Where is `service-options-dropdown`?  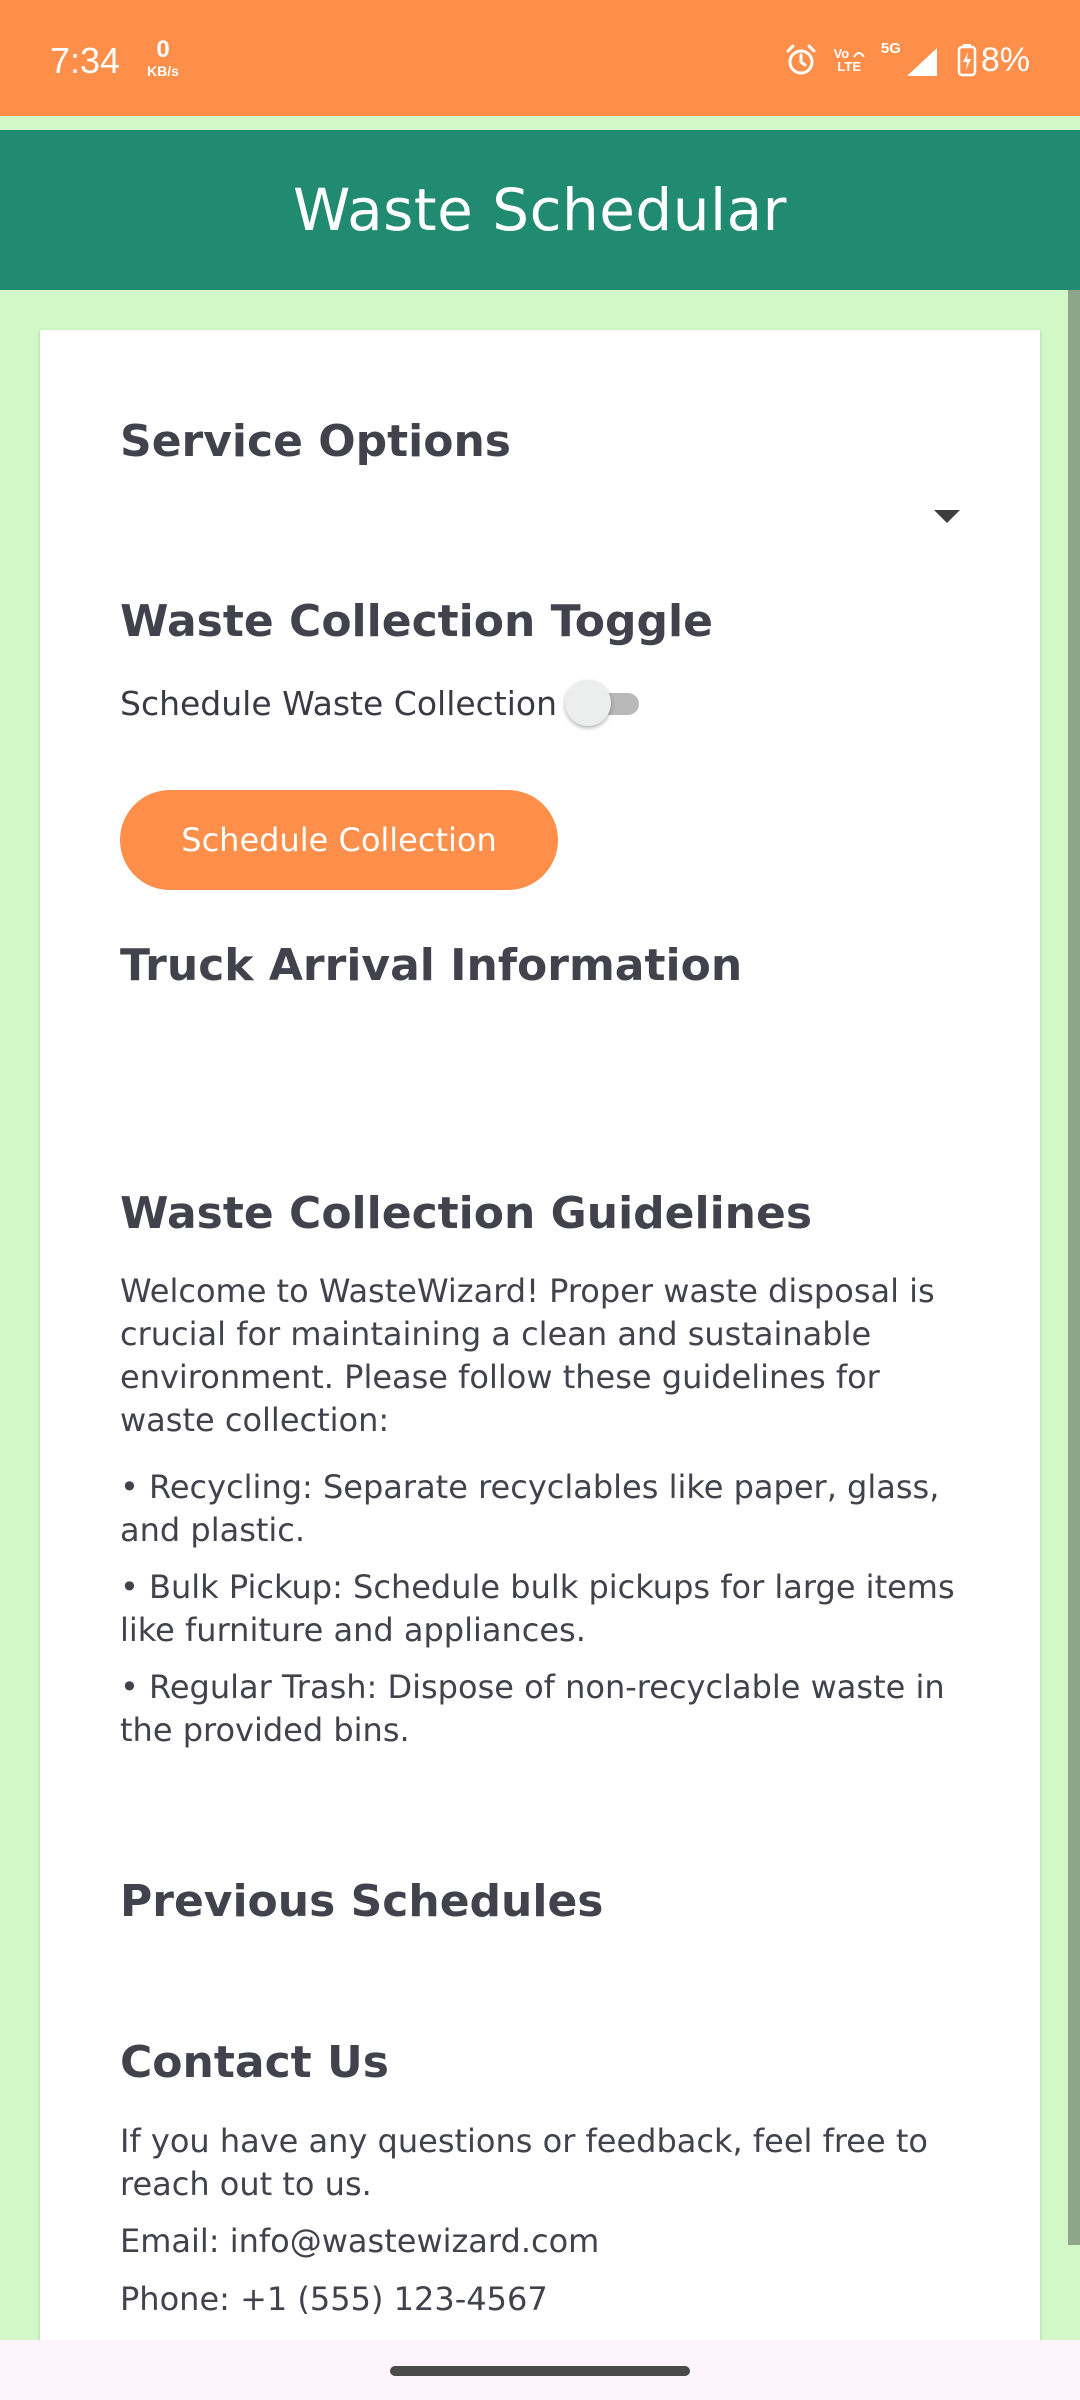 service-options-dropdown is located at coordinates (540, 518).